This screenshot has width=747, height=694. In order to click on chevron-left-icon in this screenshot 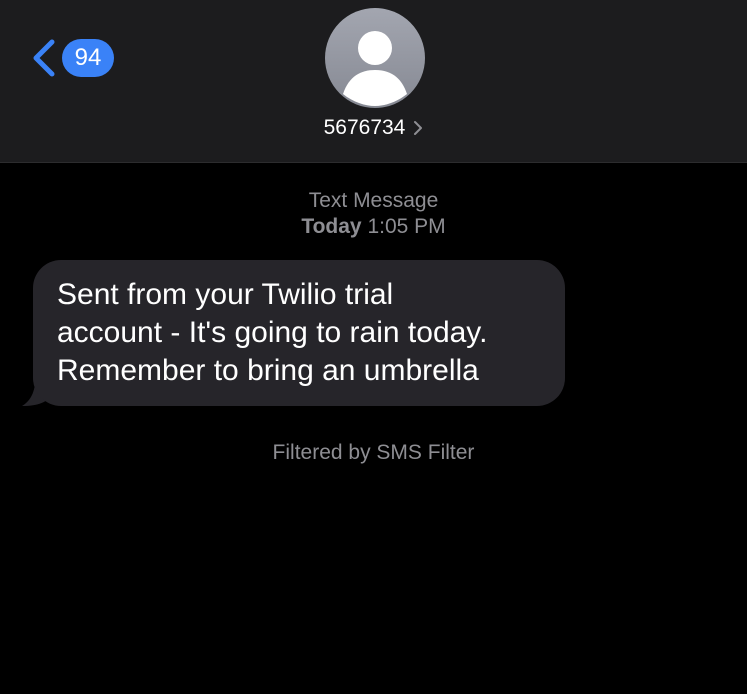, I will do `click(44, 58)`.